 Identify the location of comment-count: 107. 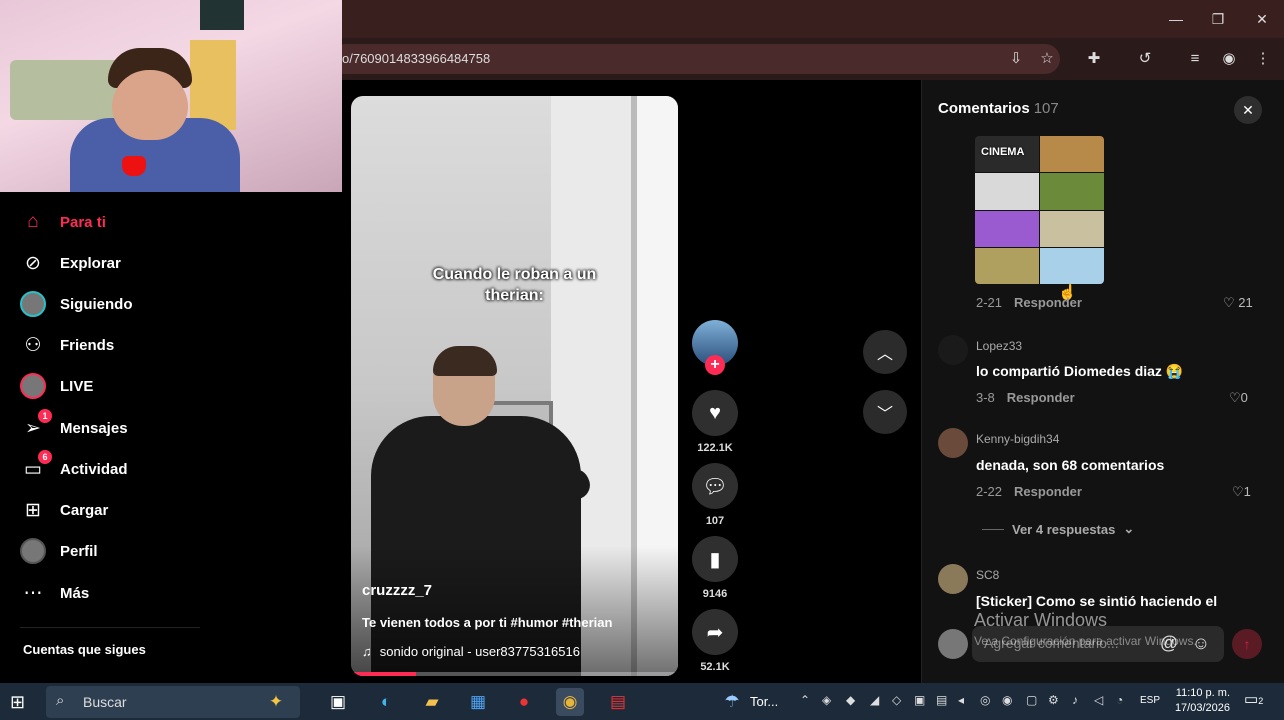
(715, 521).